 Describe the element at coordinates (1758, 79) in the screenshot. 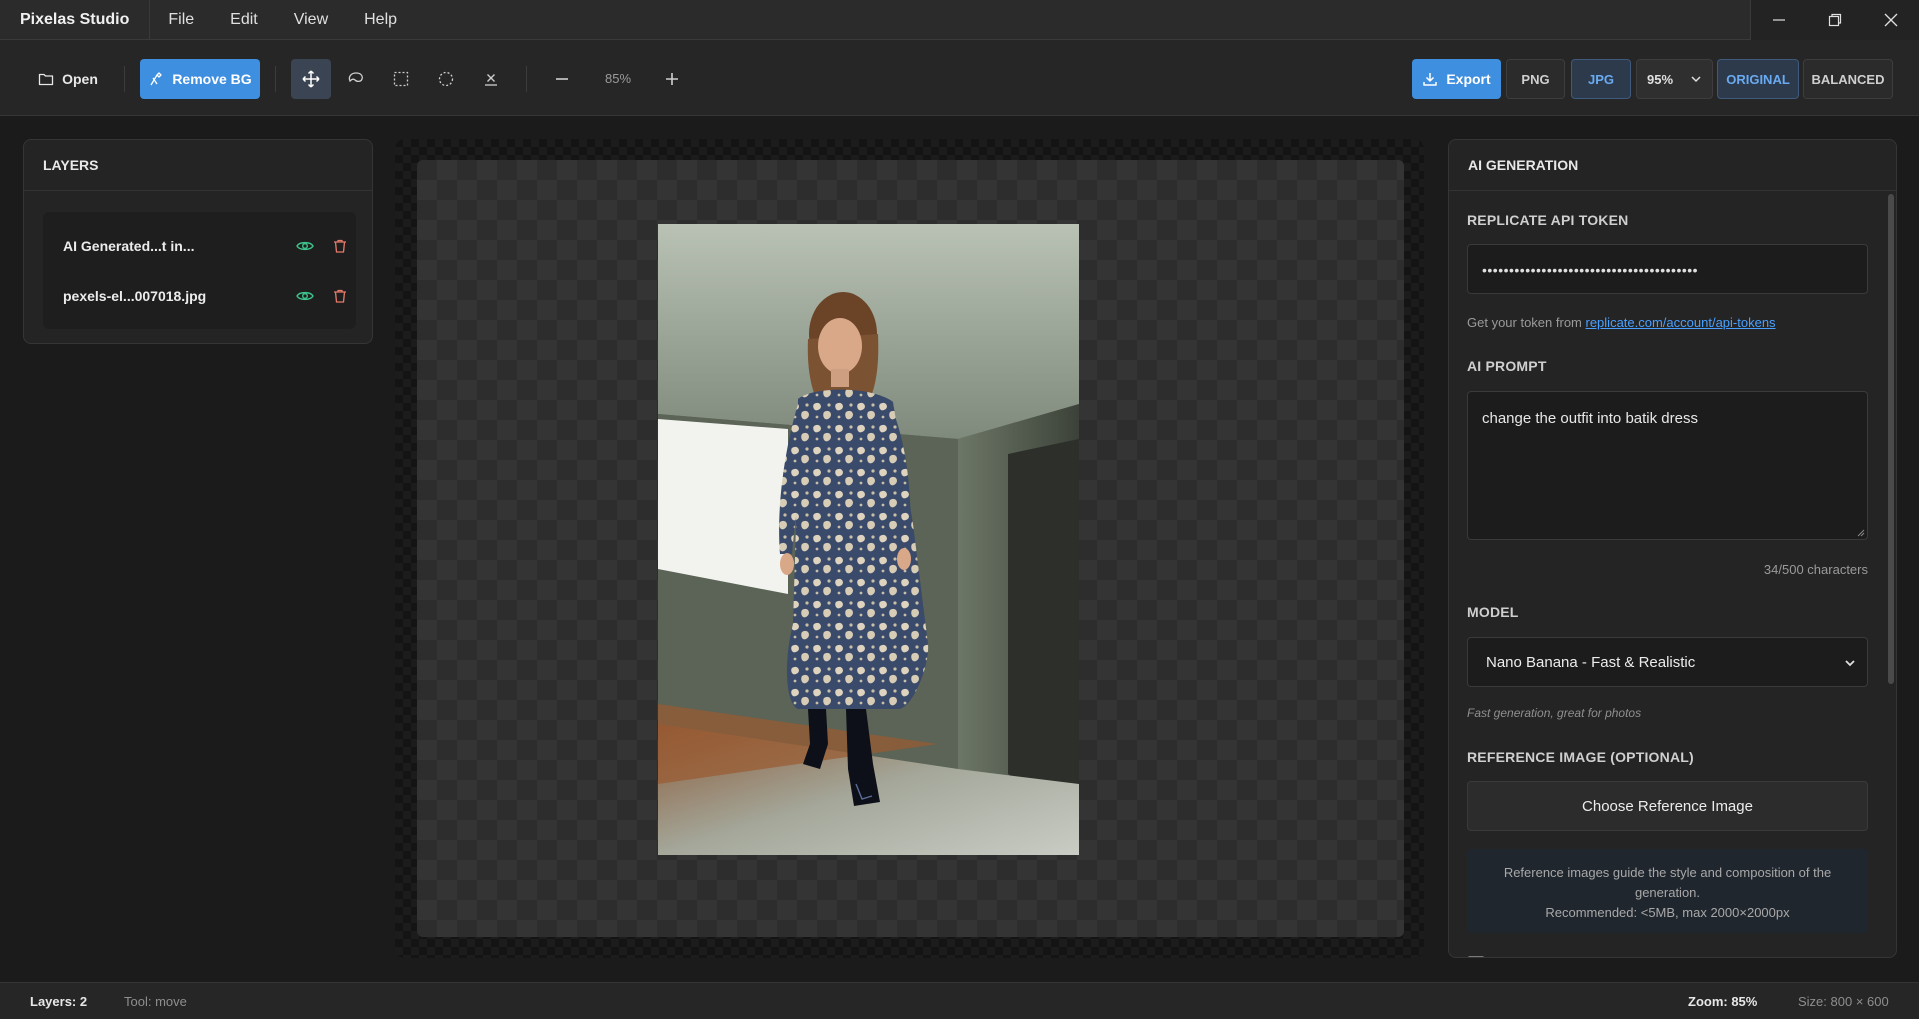

I see `mode-original-button: ORIGINAL` at that location.